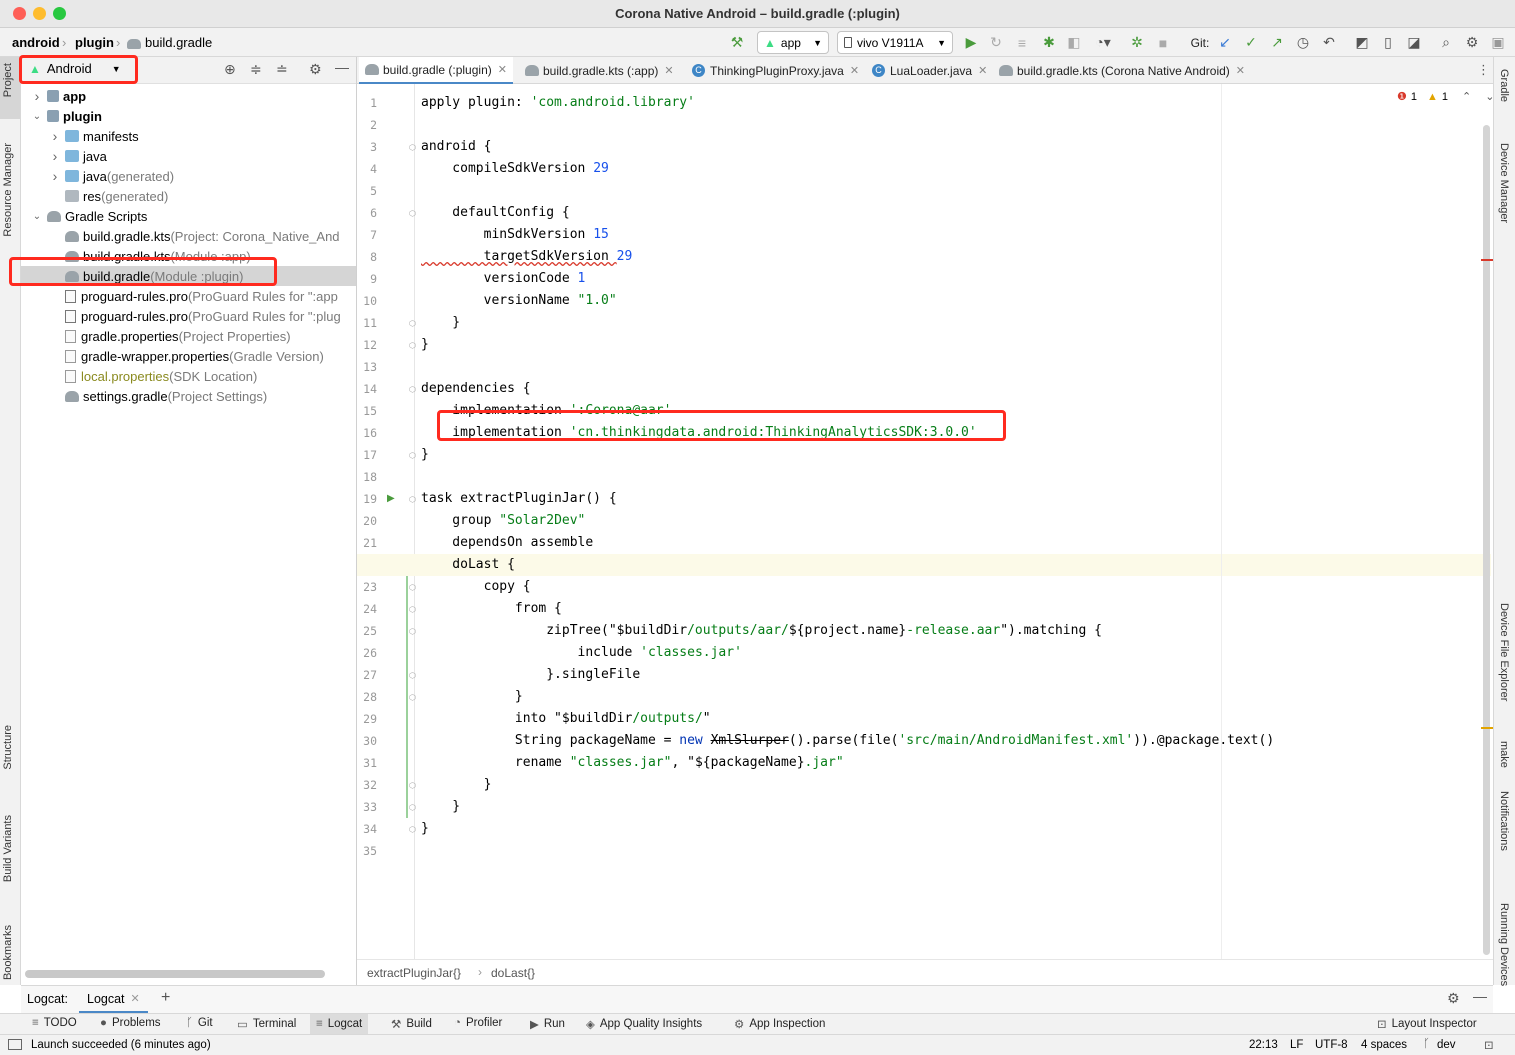 This screenshot has width=1515, height=1055. I want to click on tool-running-devices: Running Devices, so click(1504, 944).